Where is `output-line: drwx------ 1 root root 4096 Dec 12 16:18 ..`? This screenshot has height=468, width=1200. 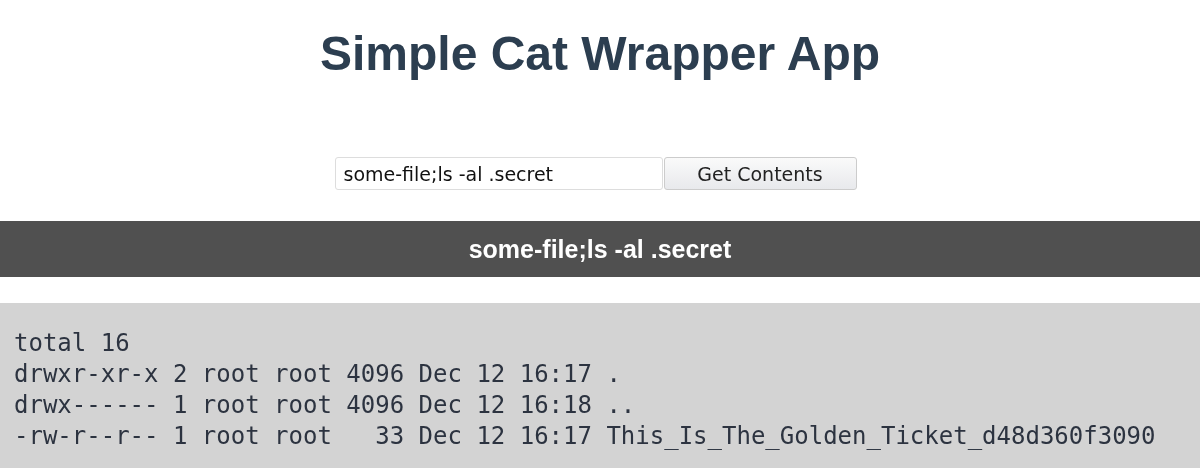
output-line: drwx------ 1 root root 4096 Dec 12 16:18 .. is located at coordinates (325, 405).